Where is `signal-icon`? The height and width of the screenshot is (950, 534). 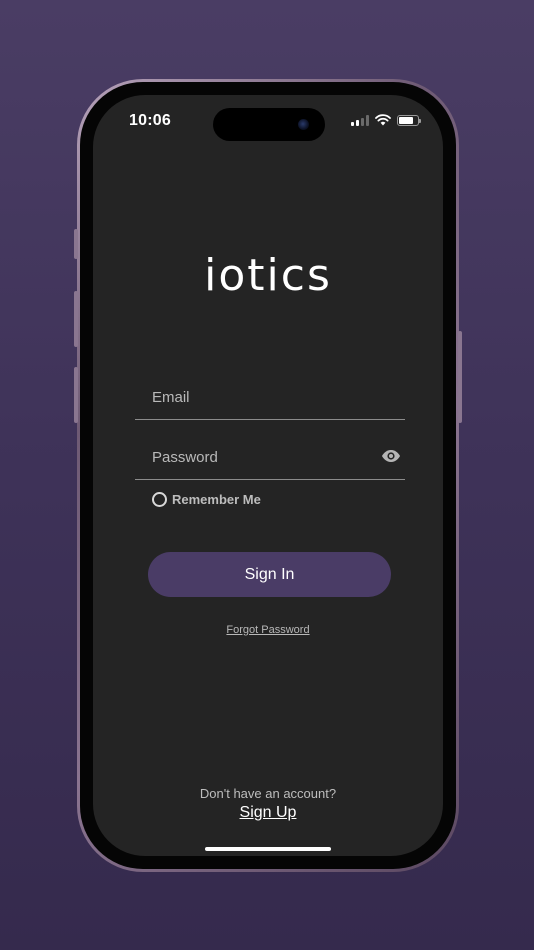
signal-icon is located at coordinates (360, 120).